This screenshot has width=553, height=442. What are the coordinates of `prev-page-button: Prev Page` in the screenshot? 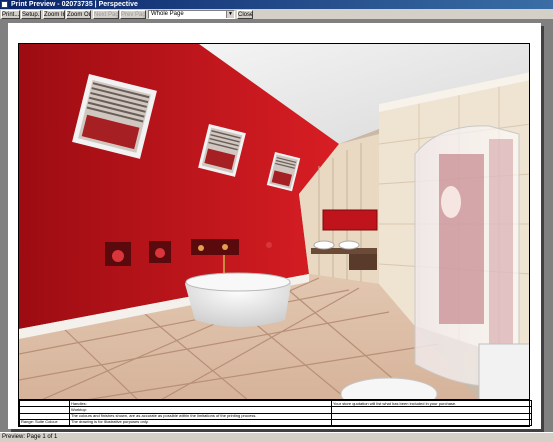 It's located at (133, 14).